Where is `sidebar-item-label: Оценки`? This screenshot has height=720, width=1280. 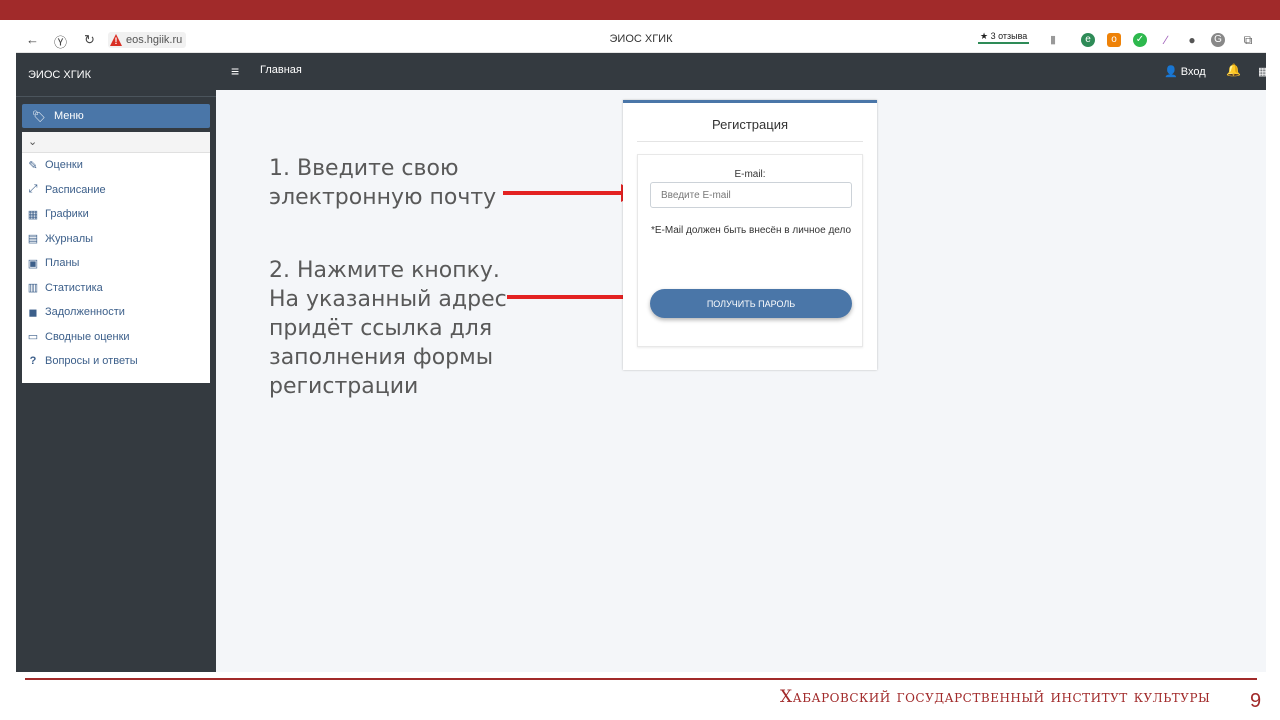
sidebar-item-label: Оценки is located at coordinates (64, 165).